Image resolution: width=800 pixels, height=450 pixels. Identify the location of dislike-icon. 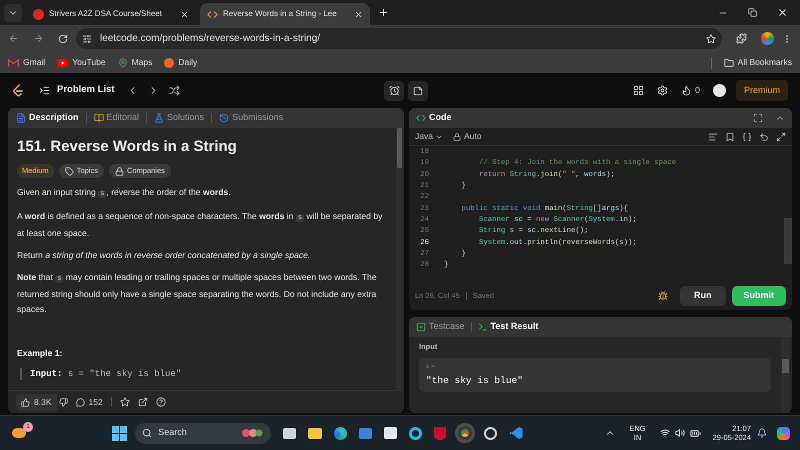
(63, 402).